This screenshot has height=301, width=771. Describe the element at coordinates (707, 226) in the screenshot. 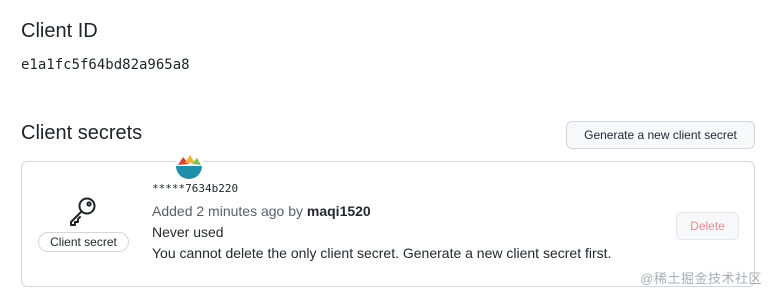

I see `delete-client-secret-button: Delete` at that location.